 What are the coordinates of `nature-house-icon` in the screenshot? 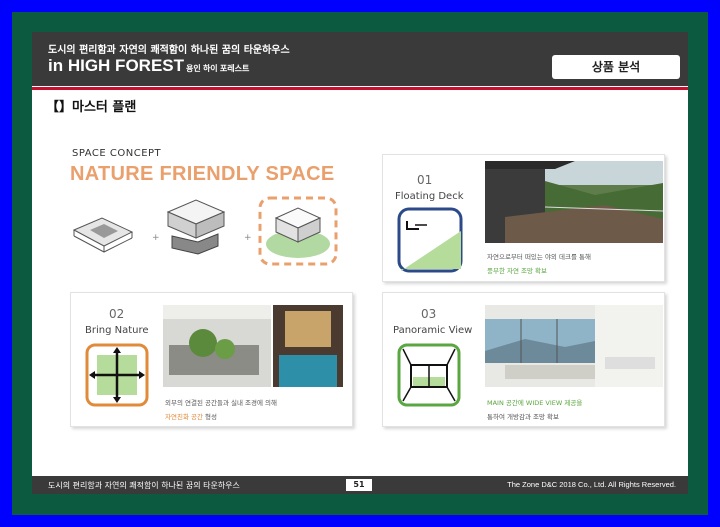 It's located at (298, 232).